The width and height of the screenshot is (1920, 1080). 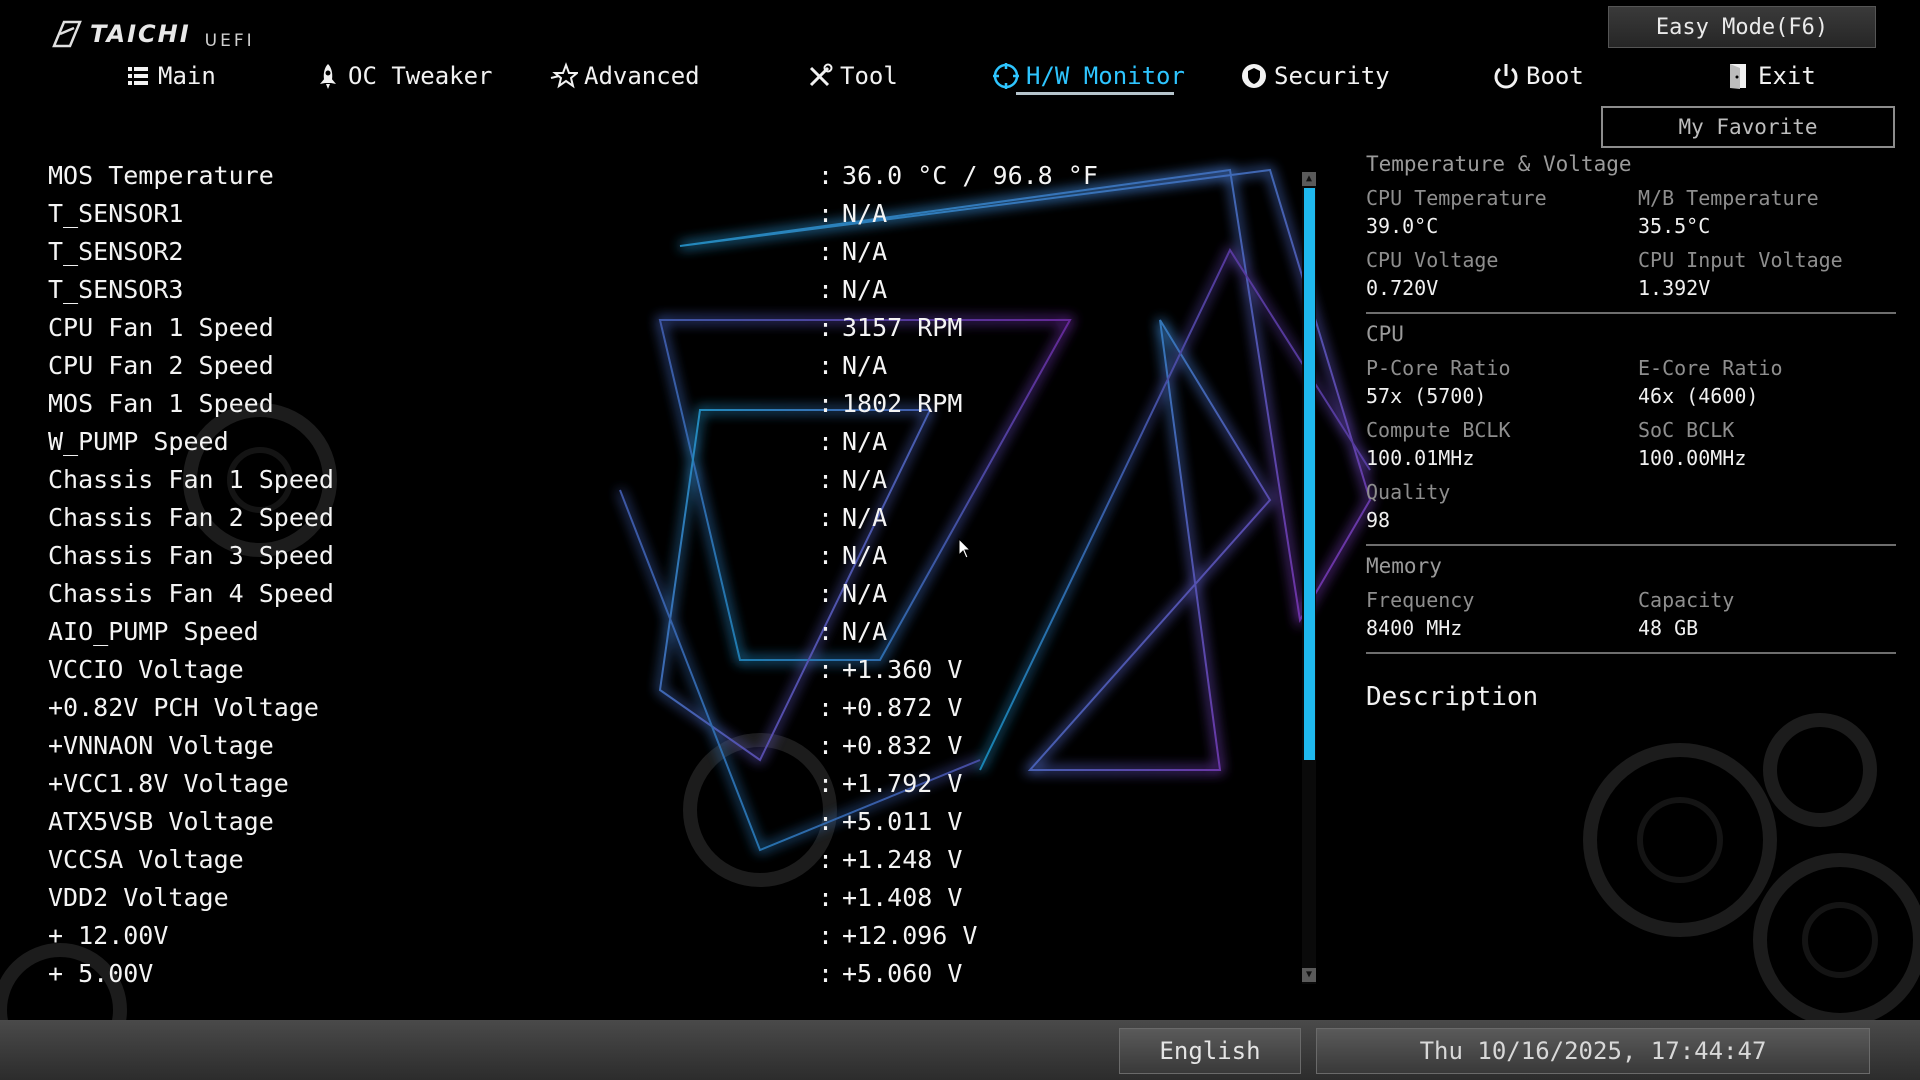 I want to click on ecore-ratio-value: 46x (4600), so click(x=1698, y=396).